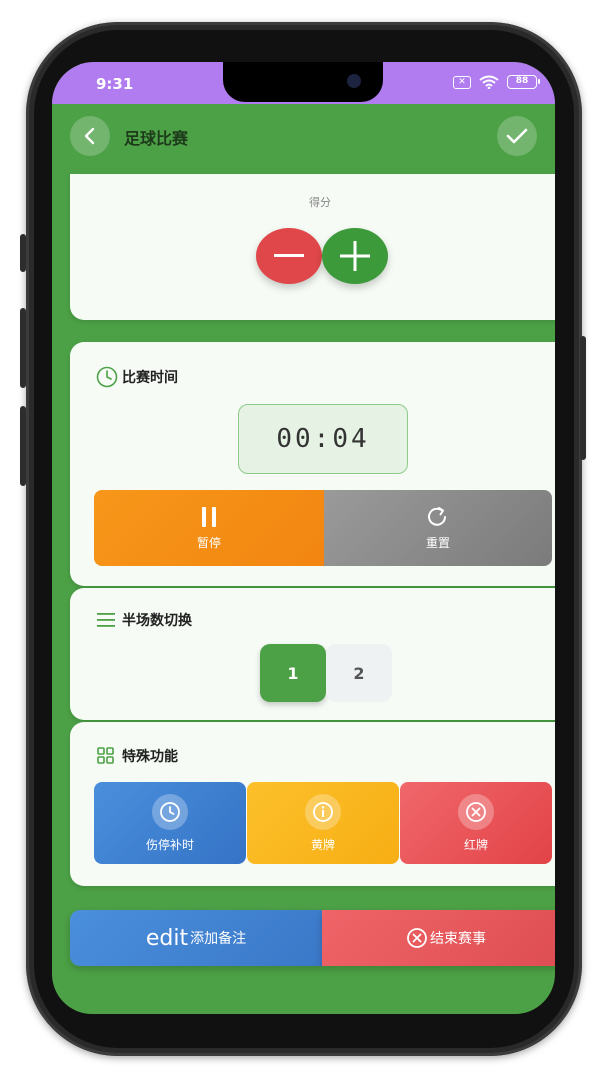 The image size is (607, 1080). Describe the element at coordinates (489, 82) in the screenshot. I see `wifi-icon` at that location.